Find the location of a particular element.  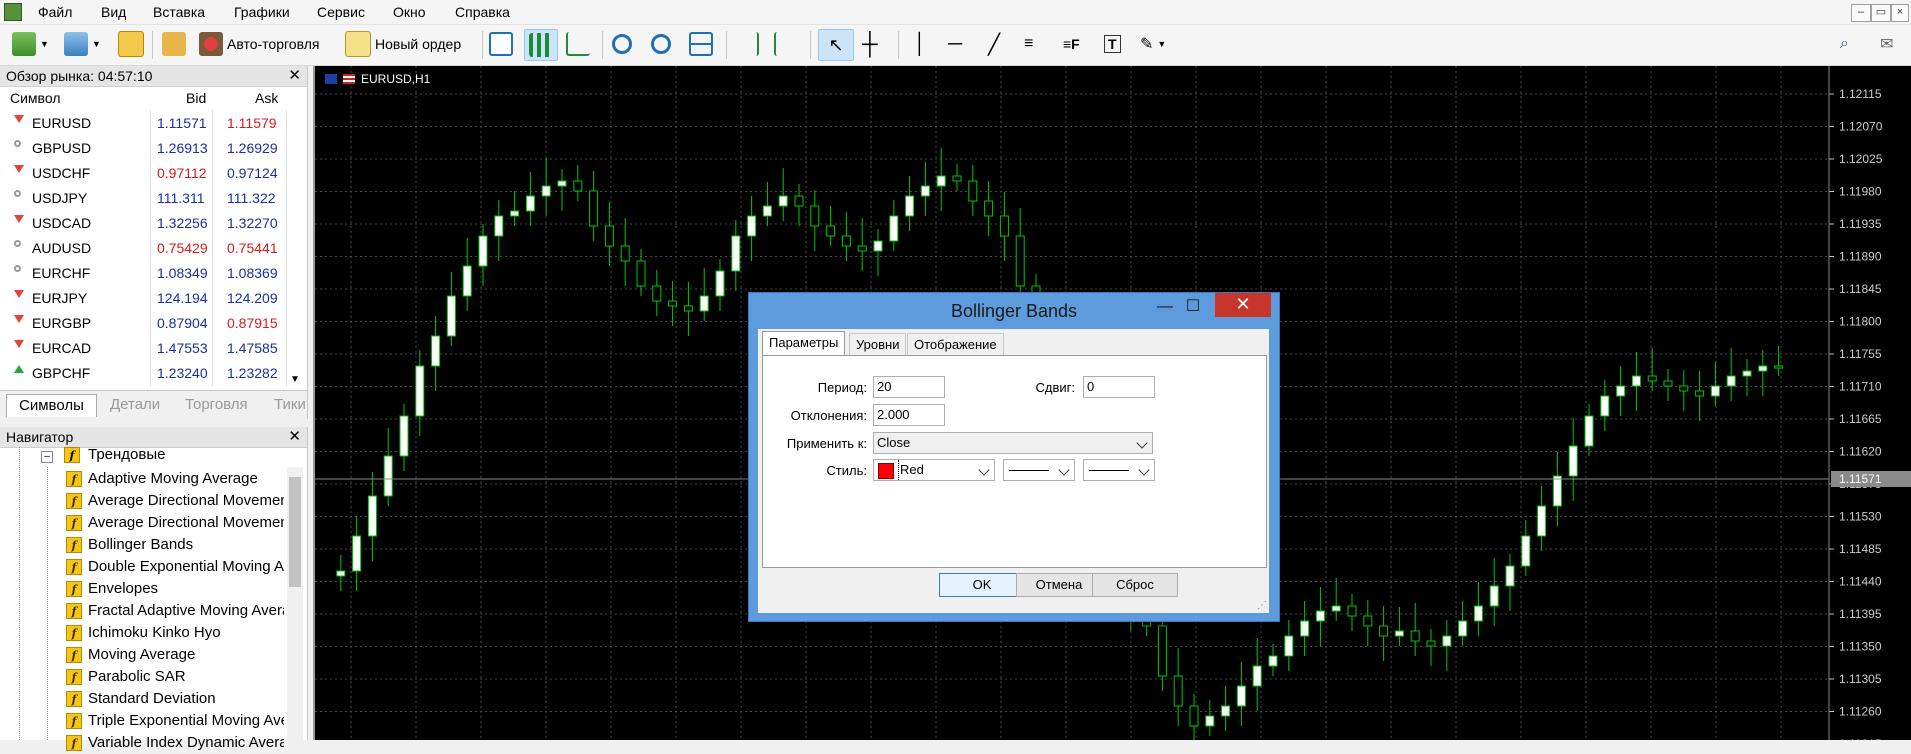

column-ask: Ask is located at coordinates (266, 101).